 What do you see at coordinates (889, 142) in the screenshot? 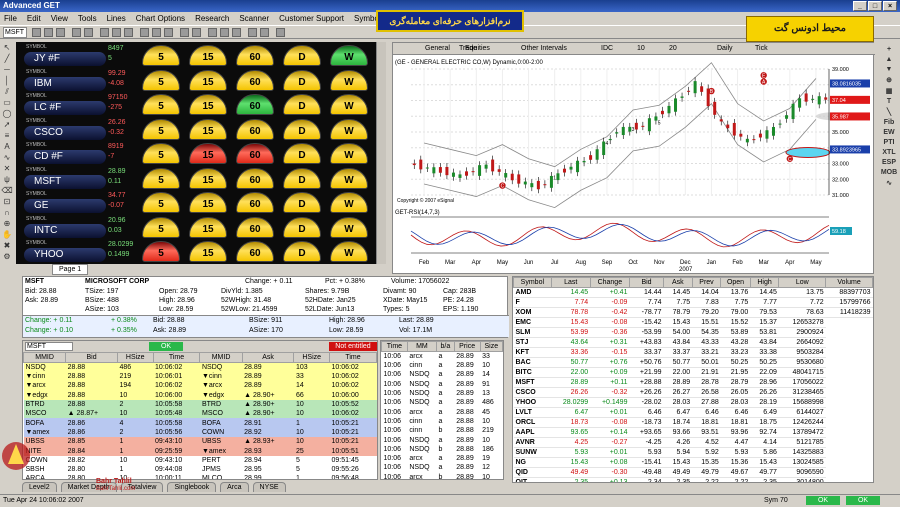
I see `rt-pti-icon: PTI` at bounding box center [889, 142].